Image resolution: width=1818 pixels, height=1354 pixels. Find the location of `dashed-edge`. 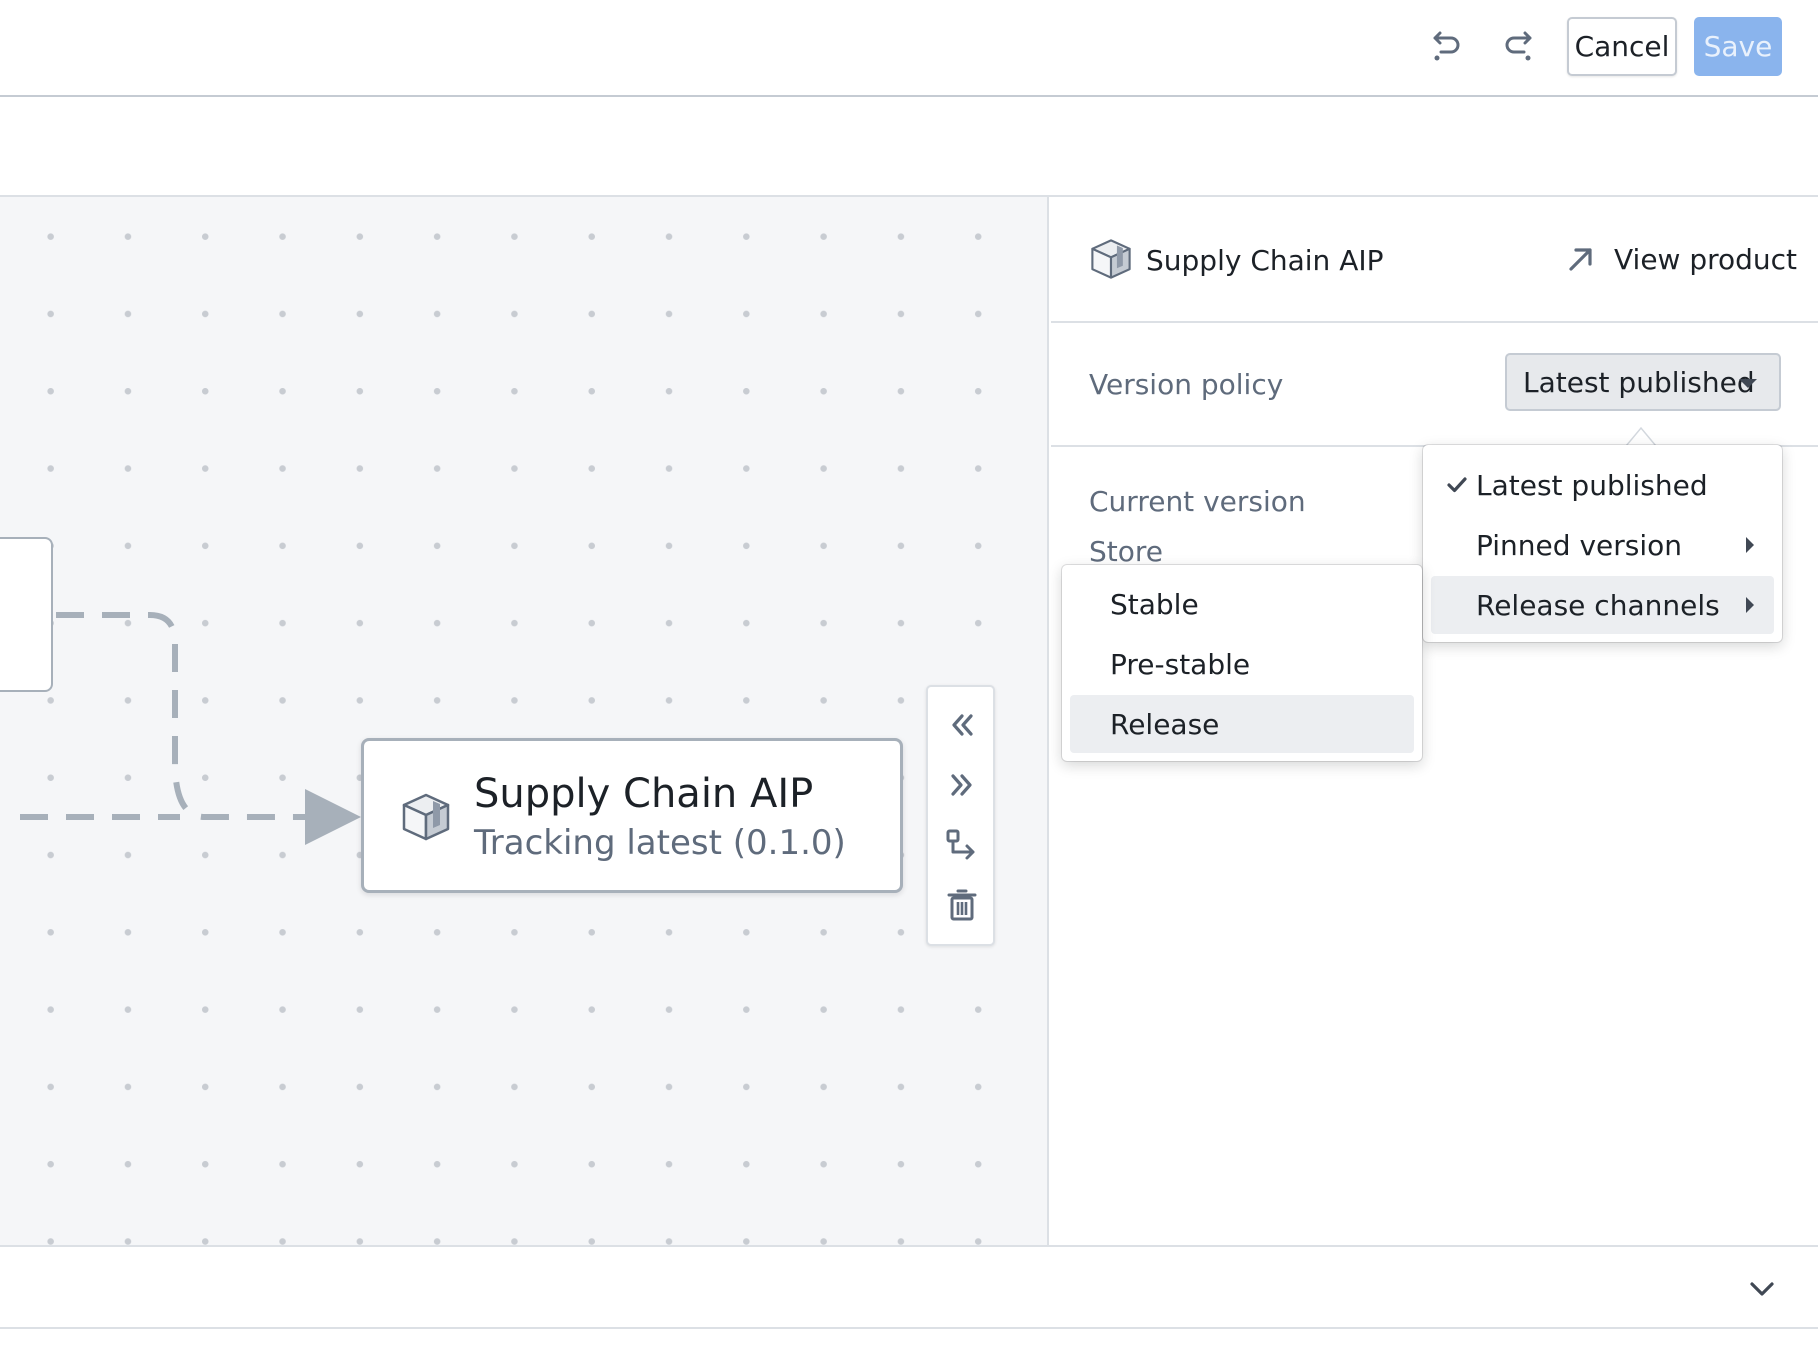

dashed-edge is located at coordinates (180, 716).